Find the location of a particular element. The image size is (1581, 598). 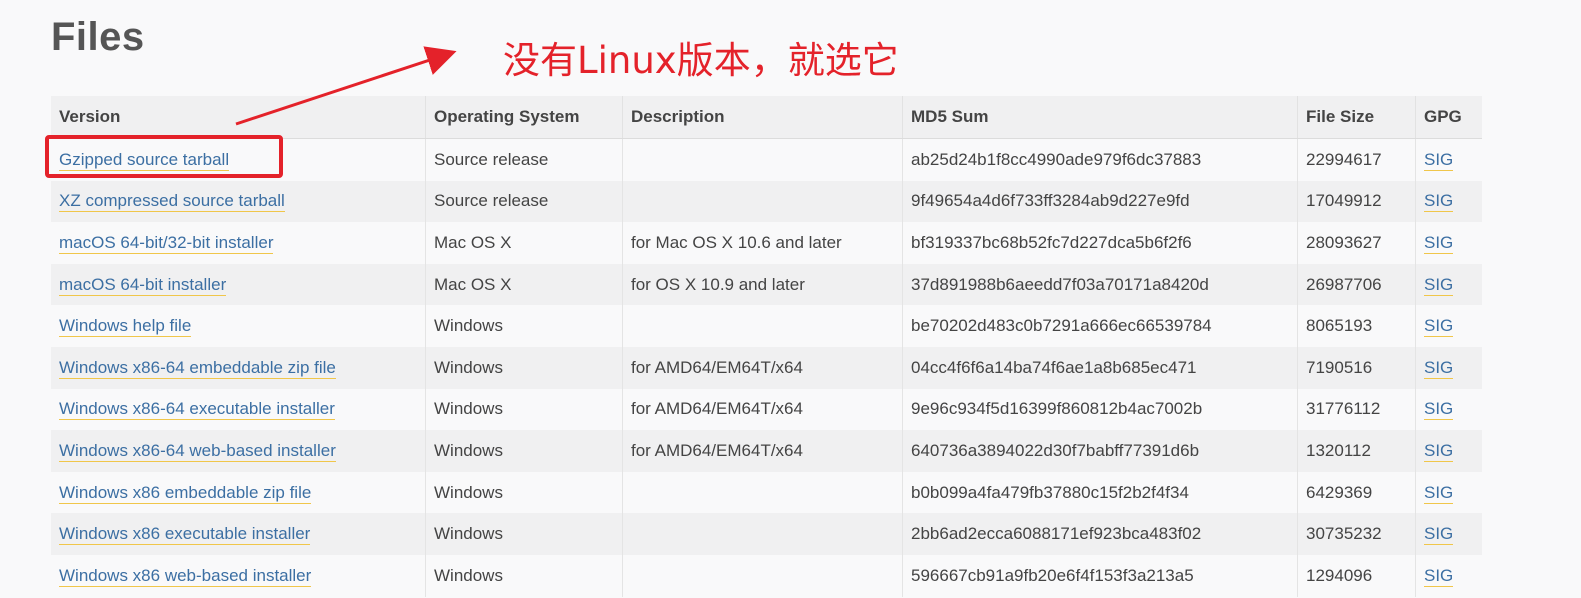

version-cell: Gzipped source tarball is located at coordinates (238, 159).